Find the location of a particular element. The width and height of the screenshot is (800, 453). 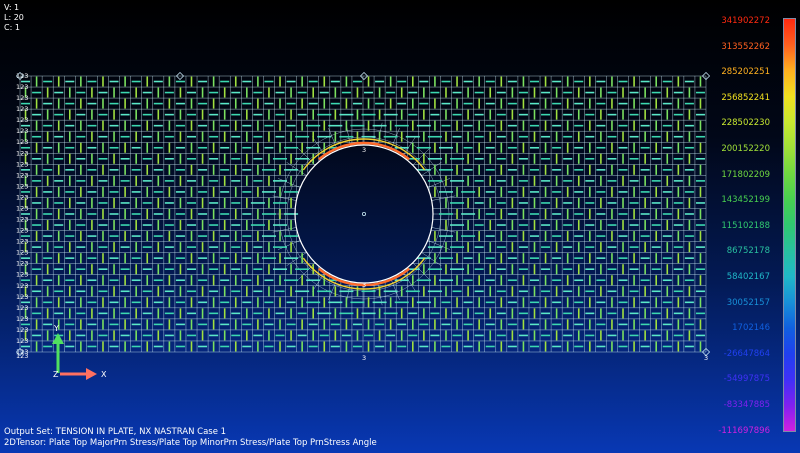

layer-number: L: 20 is located at coordinates (14, 17).